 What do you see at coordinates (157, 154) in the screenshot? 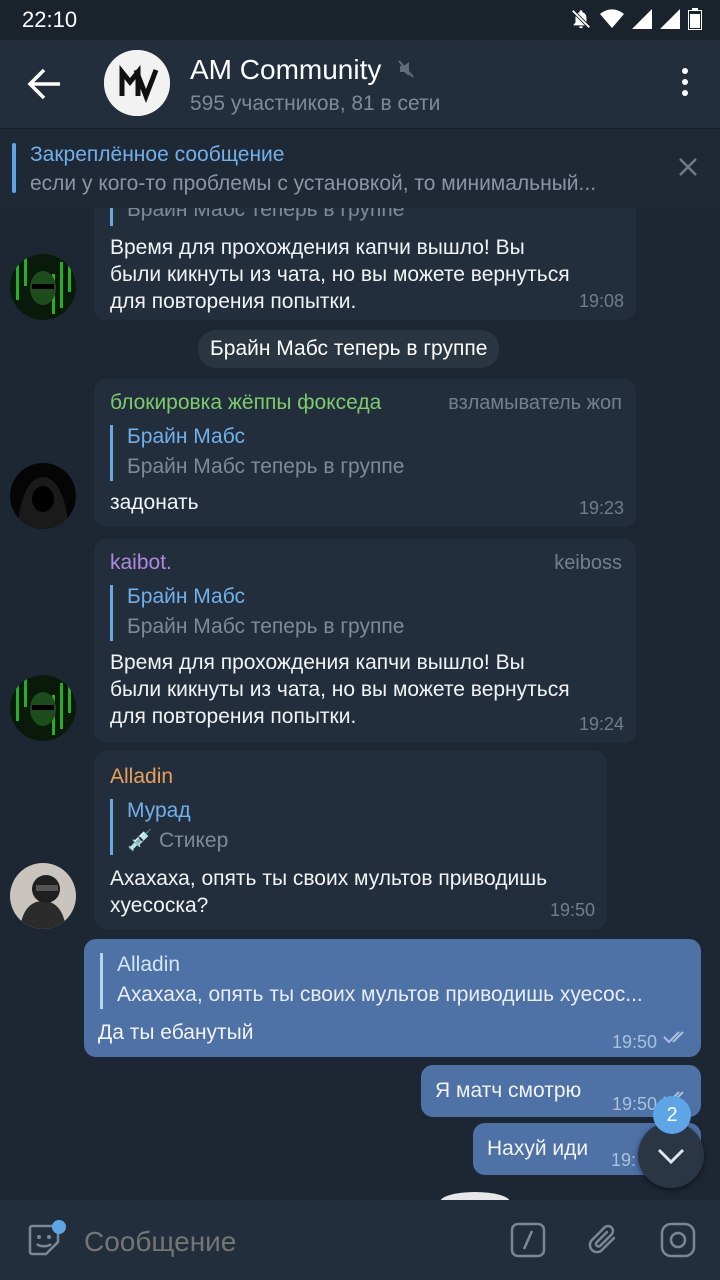
I see `pinned-label: Закреплённое сообщение` at bounding box center [157, 154].